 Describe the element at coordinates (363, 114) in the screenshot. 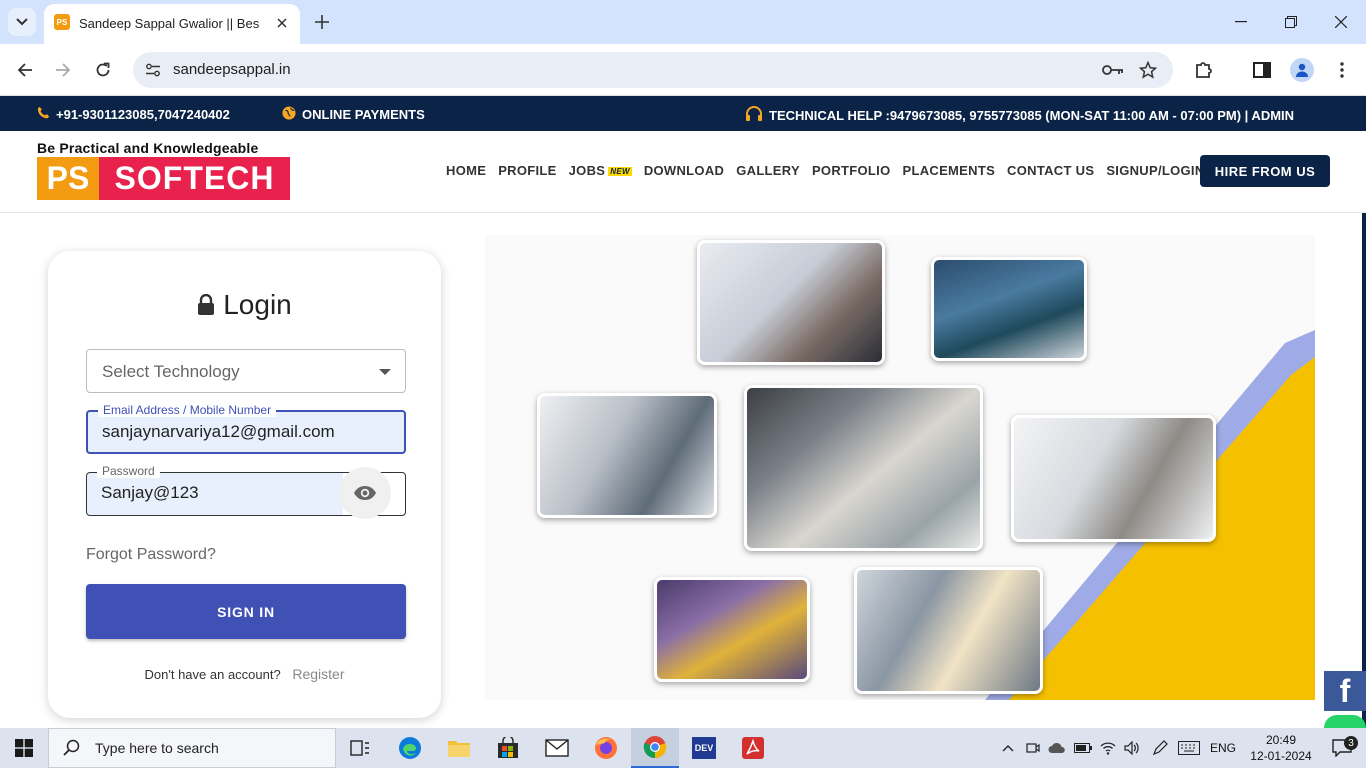

I see `topbar-payments-text: ONLINE PAYMENTS` at that location.